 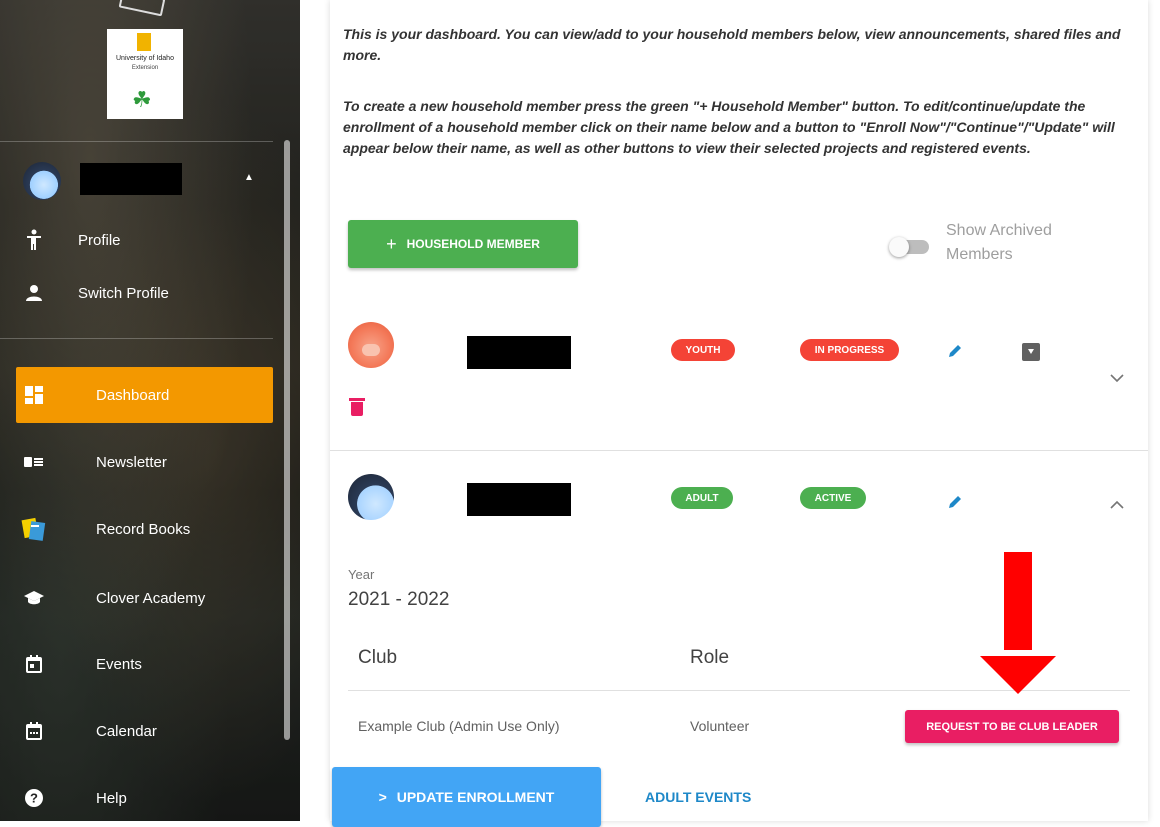 I want to click on logo-line1: University of Idaho, so click(x=145, y=58).